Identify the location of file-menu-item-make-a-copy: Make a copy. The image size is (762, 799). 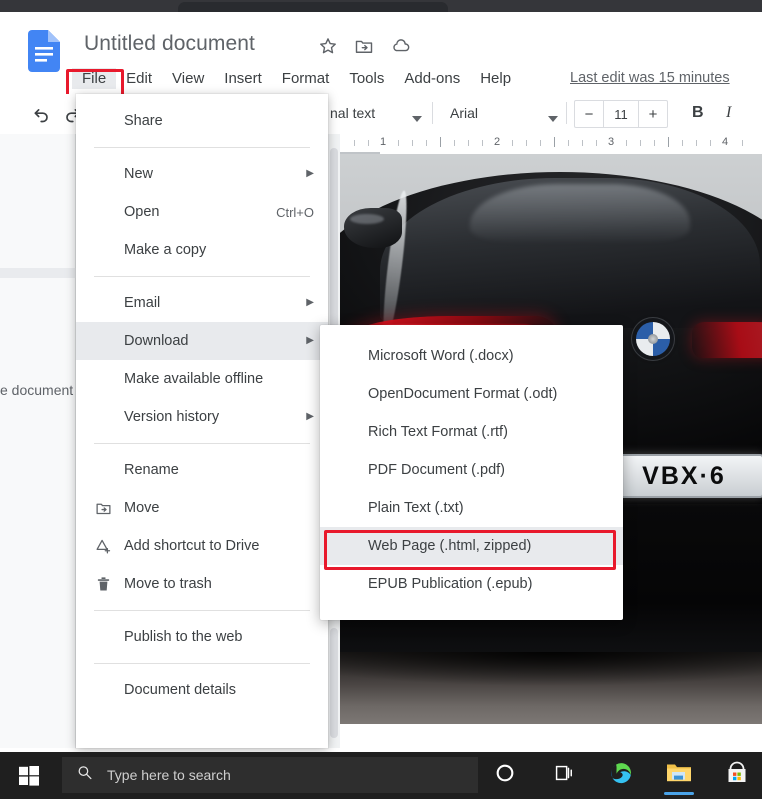
(202, 250).